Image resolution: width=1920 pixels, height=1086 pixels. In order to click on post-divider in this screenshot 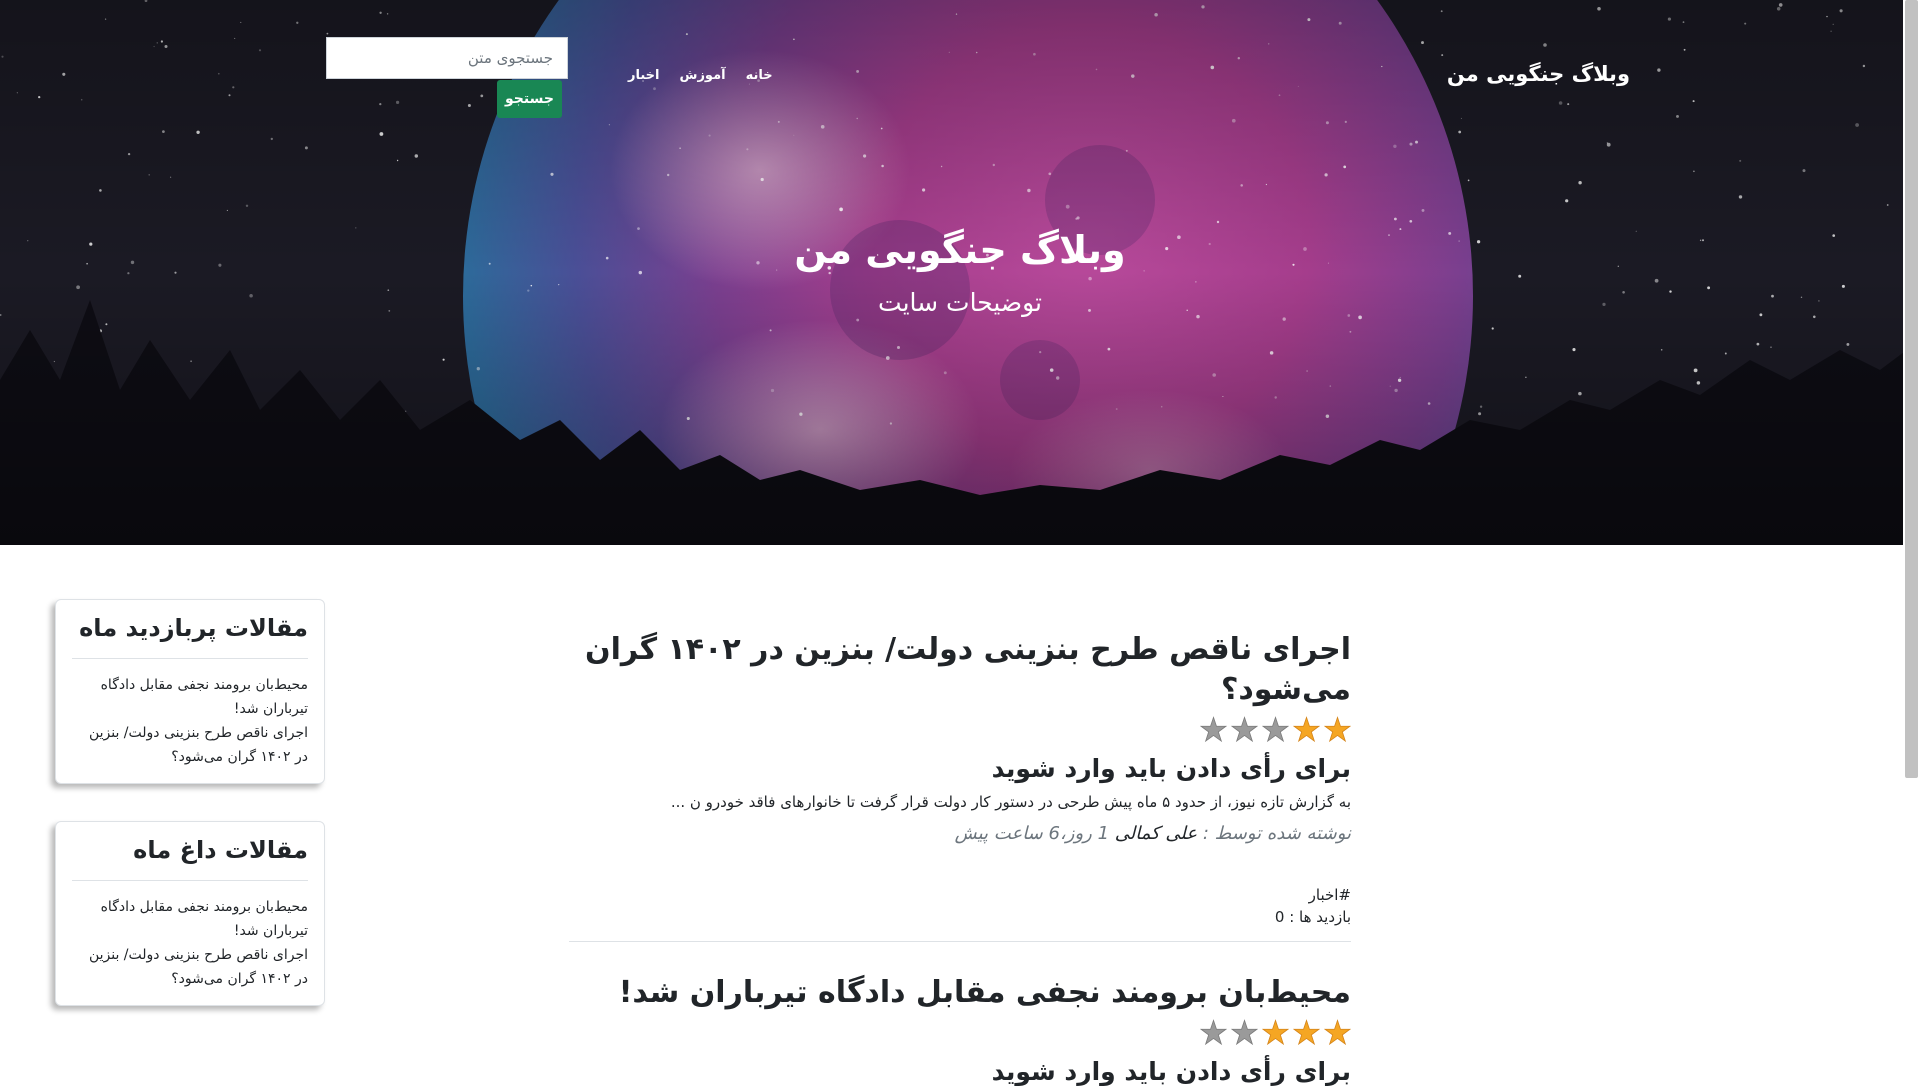, I will do `click(960, 941)`.